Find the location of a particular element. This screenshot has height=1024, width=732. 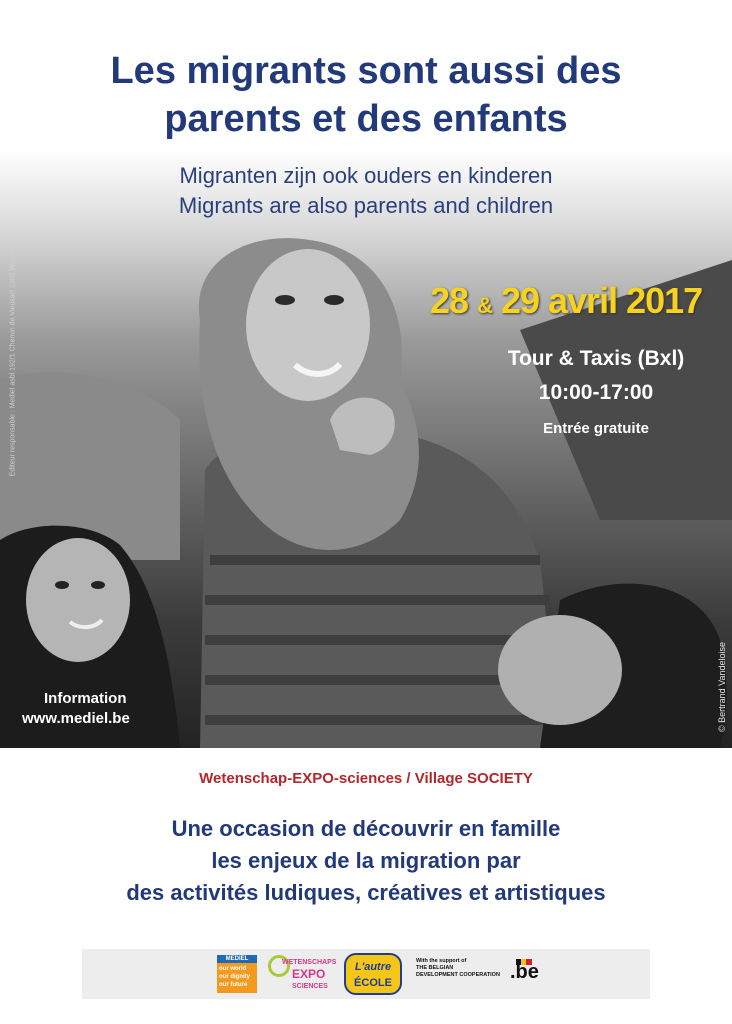

subtitle-english: Migrants are also parents and children is located at coordinates (366, 205).